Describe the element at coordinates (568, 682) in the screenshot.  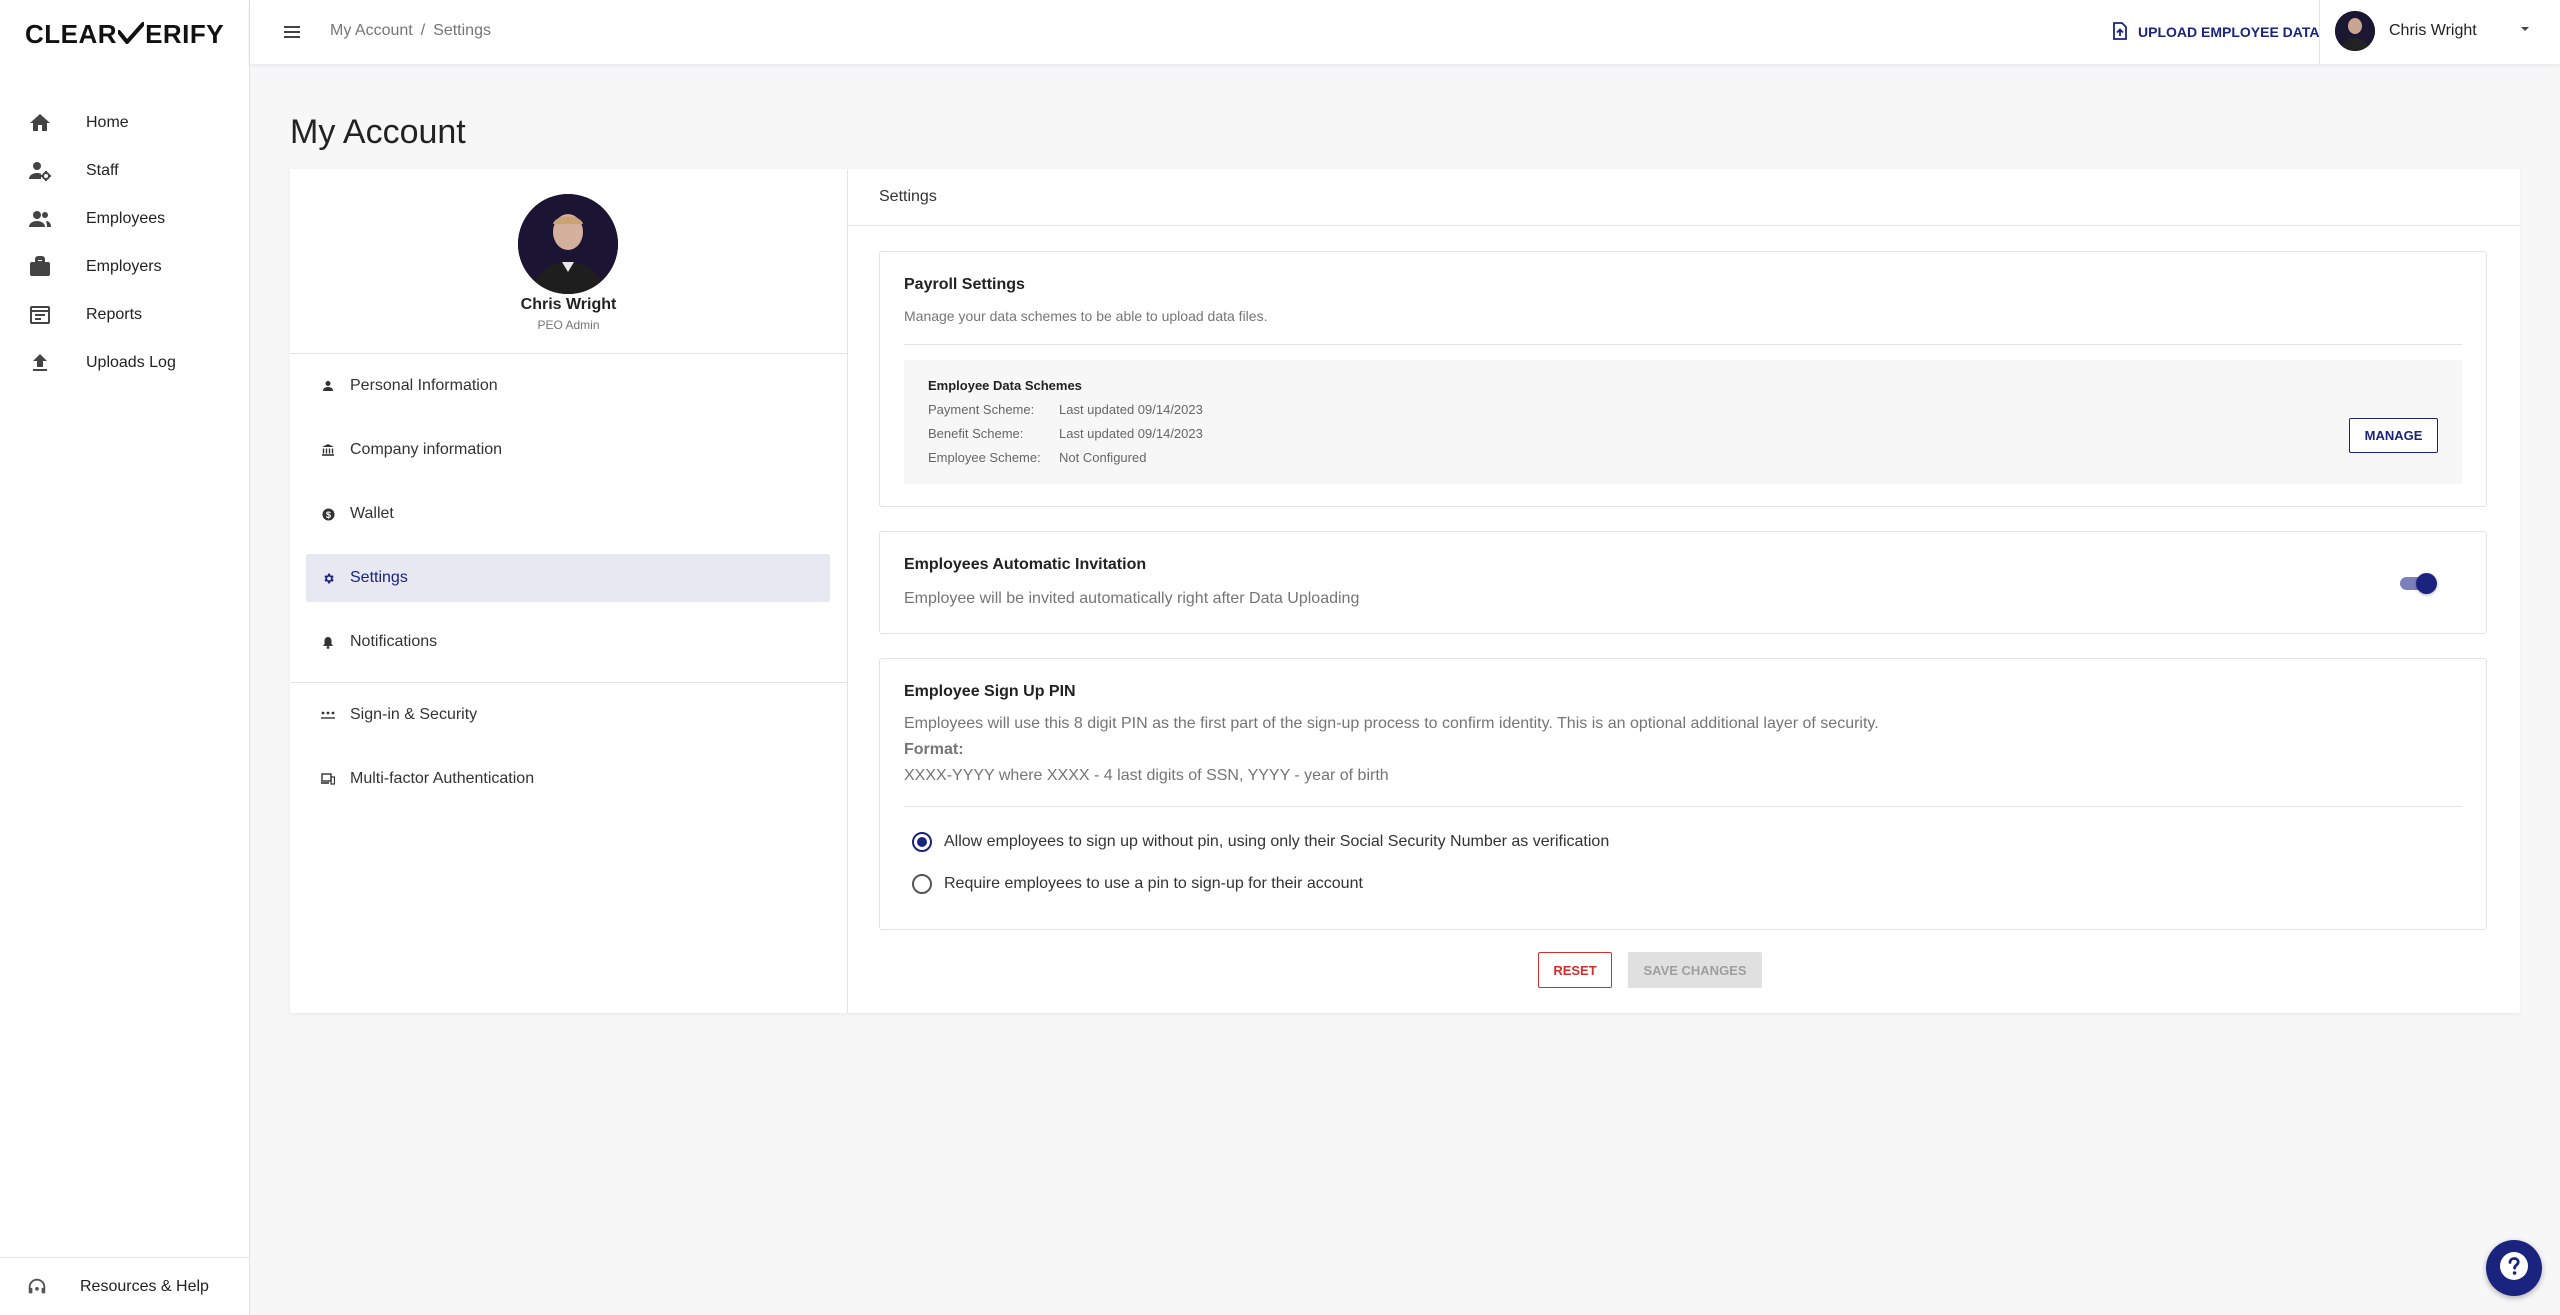
I see `menu-divider` at that location.